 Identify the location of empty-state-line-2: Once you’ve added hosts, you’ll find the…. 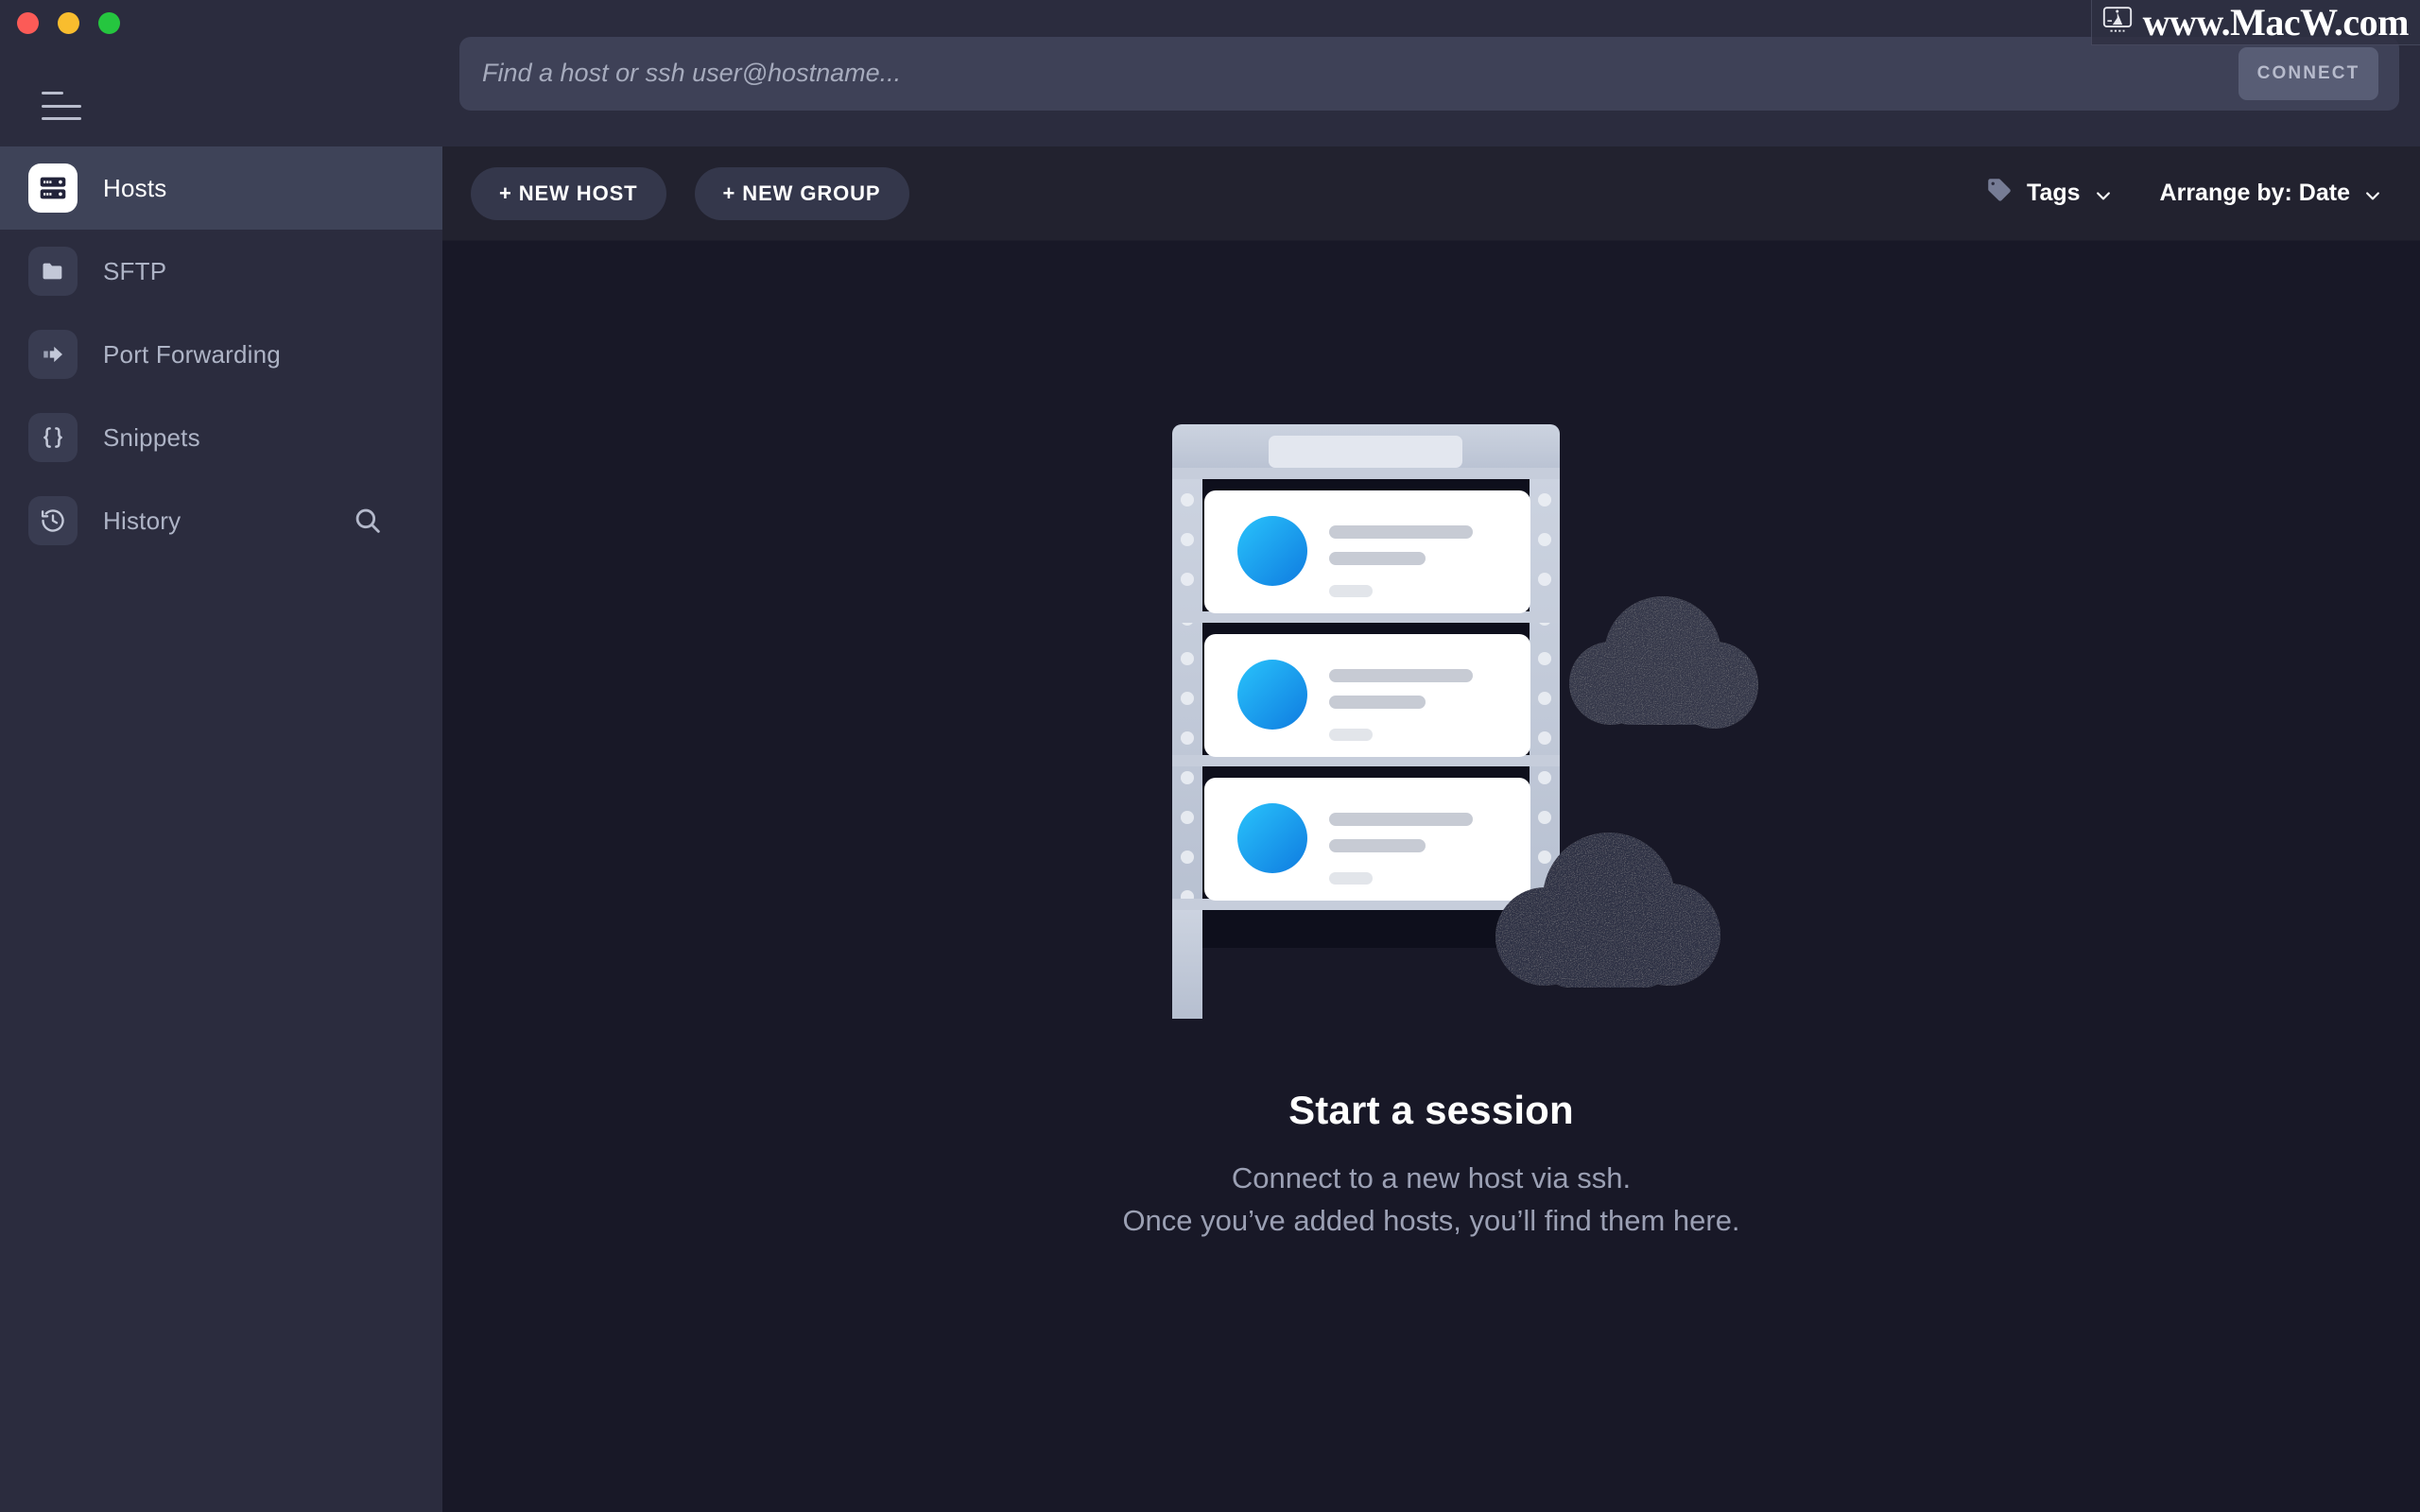
(1431, 1220).